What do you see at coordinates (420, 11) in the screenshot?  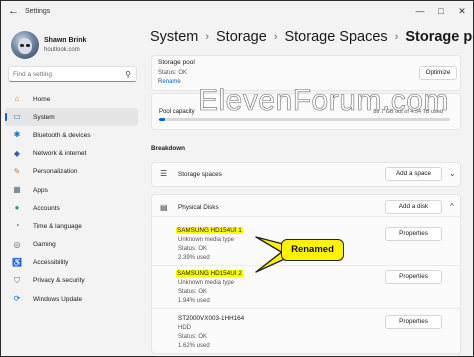 I see `minimize-button: —` at bounding box center [420, 11].